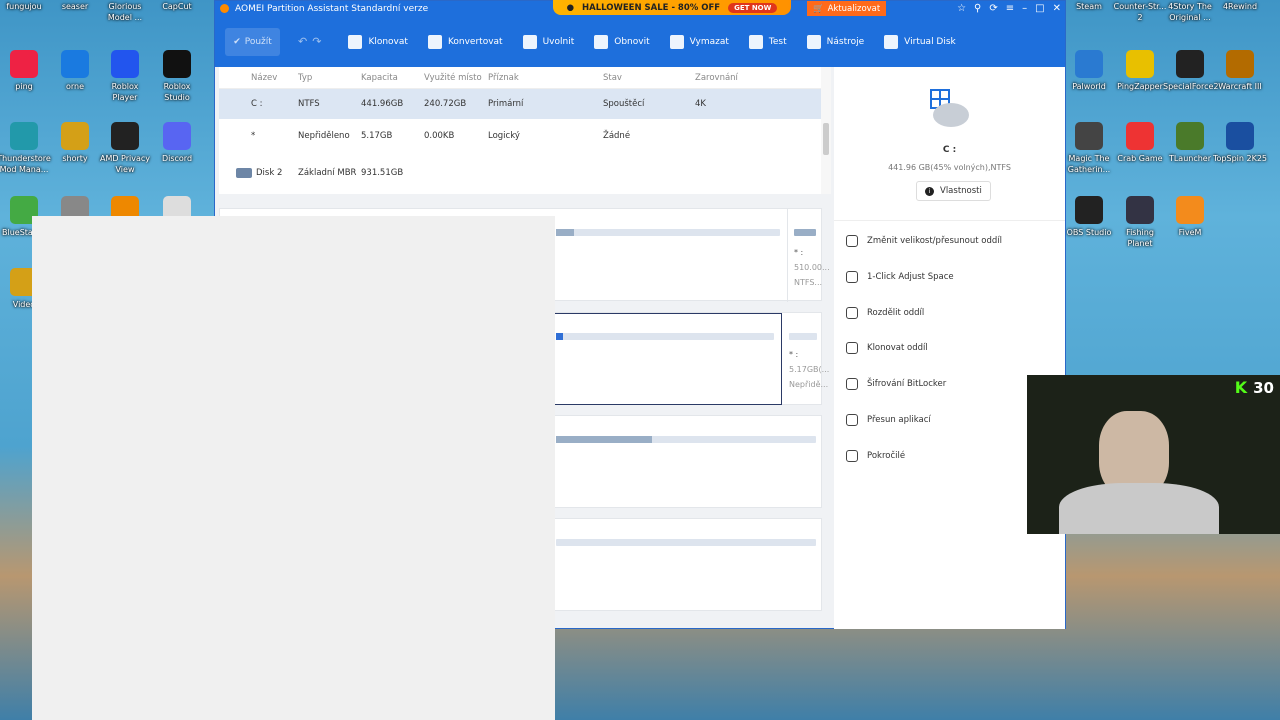 The width and height of the screenshot is (1280, 720). What do you see at coordinates (888, 420) in the screenshot?
I see `action-item-5: Přesun aplikací` at bounding box center [888, 420].